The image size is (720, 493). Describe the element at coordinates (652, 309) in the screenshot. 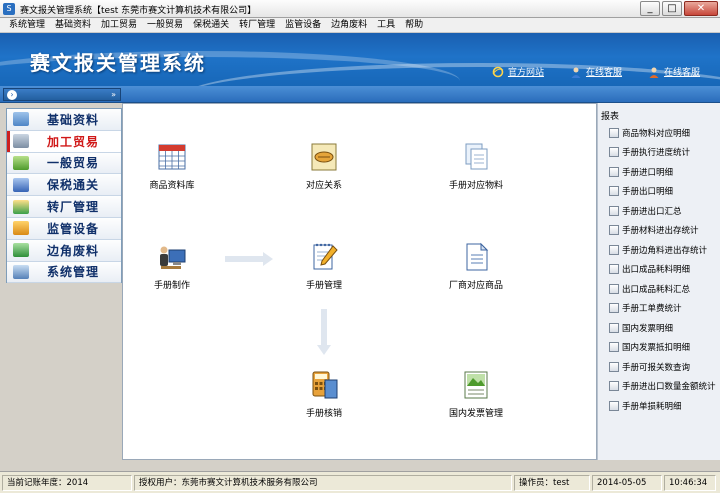

I see `report-item-label: 手册工单费统计` at that location.